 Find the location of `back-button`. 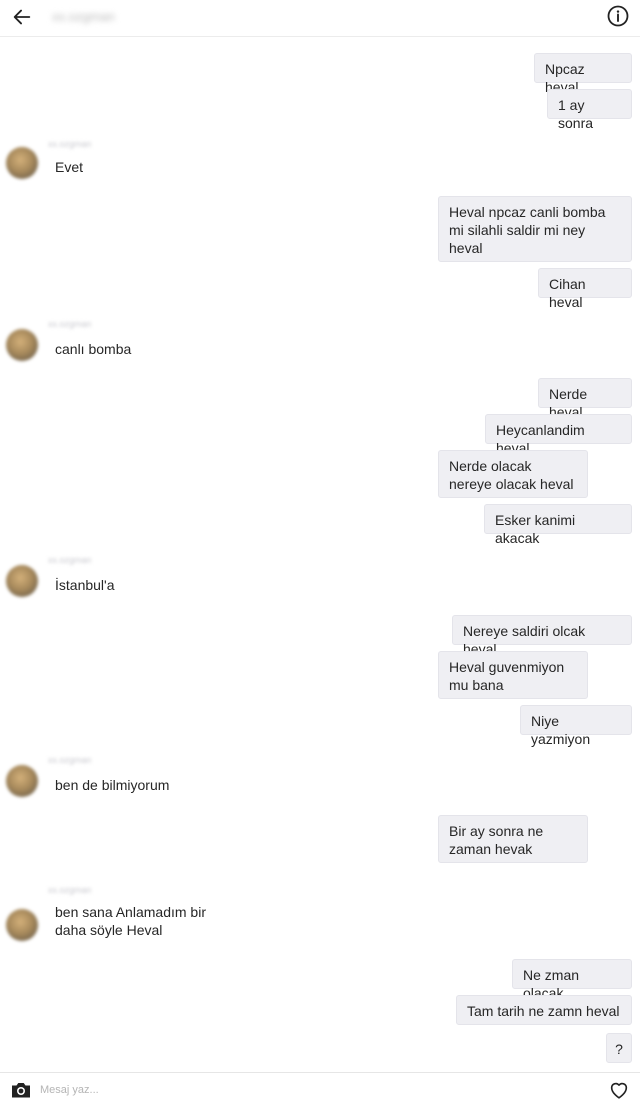

back-button is located at coordinates (22, 17).